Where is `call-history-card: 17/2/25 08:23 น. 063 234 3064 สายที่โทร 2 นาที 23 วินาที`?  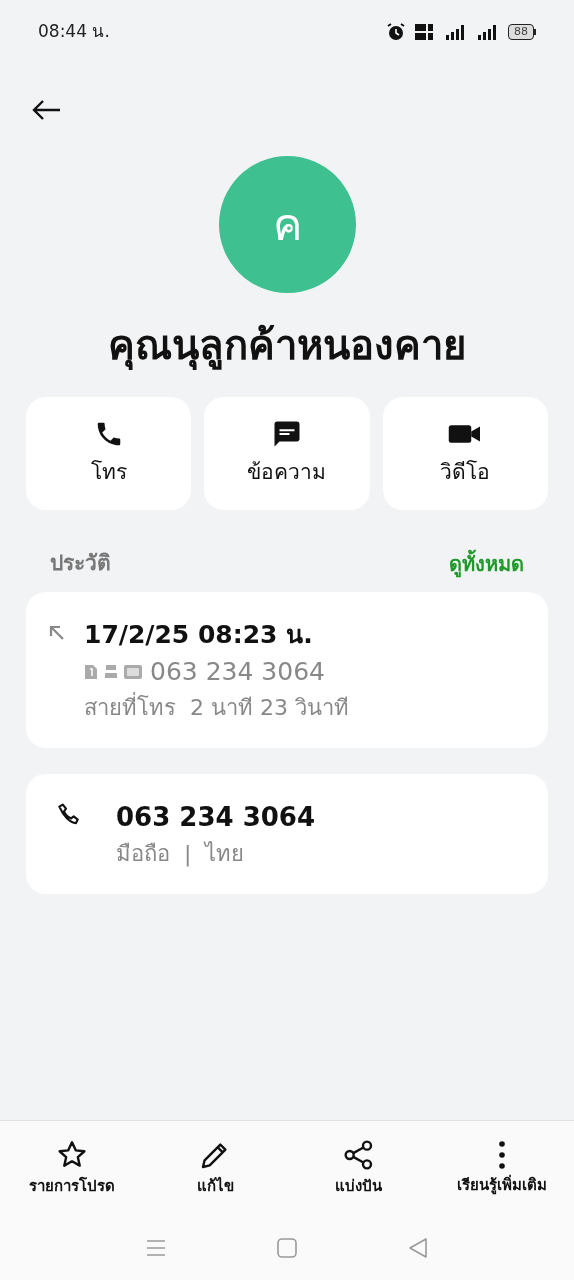 call-history-card: 17/2/25 08:23 น. 063 234 3064 สายที่โทร 2 นาที 23 วินาที is located at coordinates (287, 669).